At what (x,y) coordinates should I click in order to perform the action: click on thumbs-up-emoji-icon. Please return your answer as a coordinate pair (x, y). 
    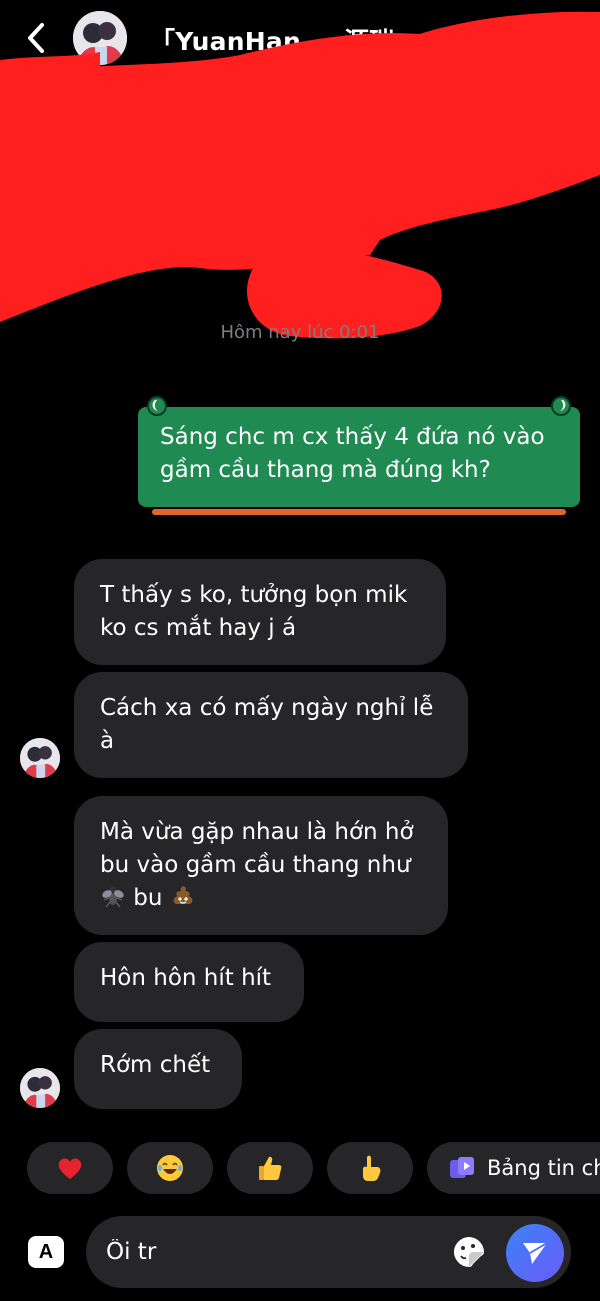
    Looking at the image, I should click on (270, 1168).